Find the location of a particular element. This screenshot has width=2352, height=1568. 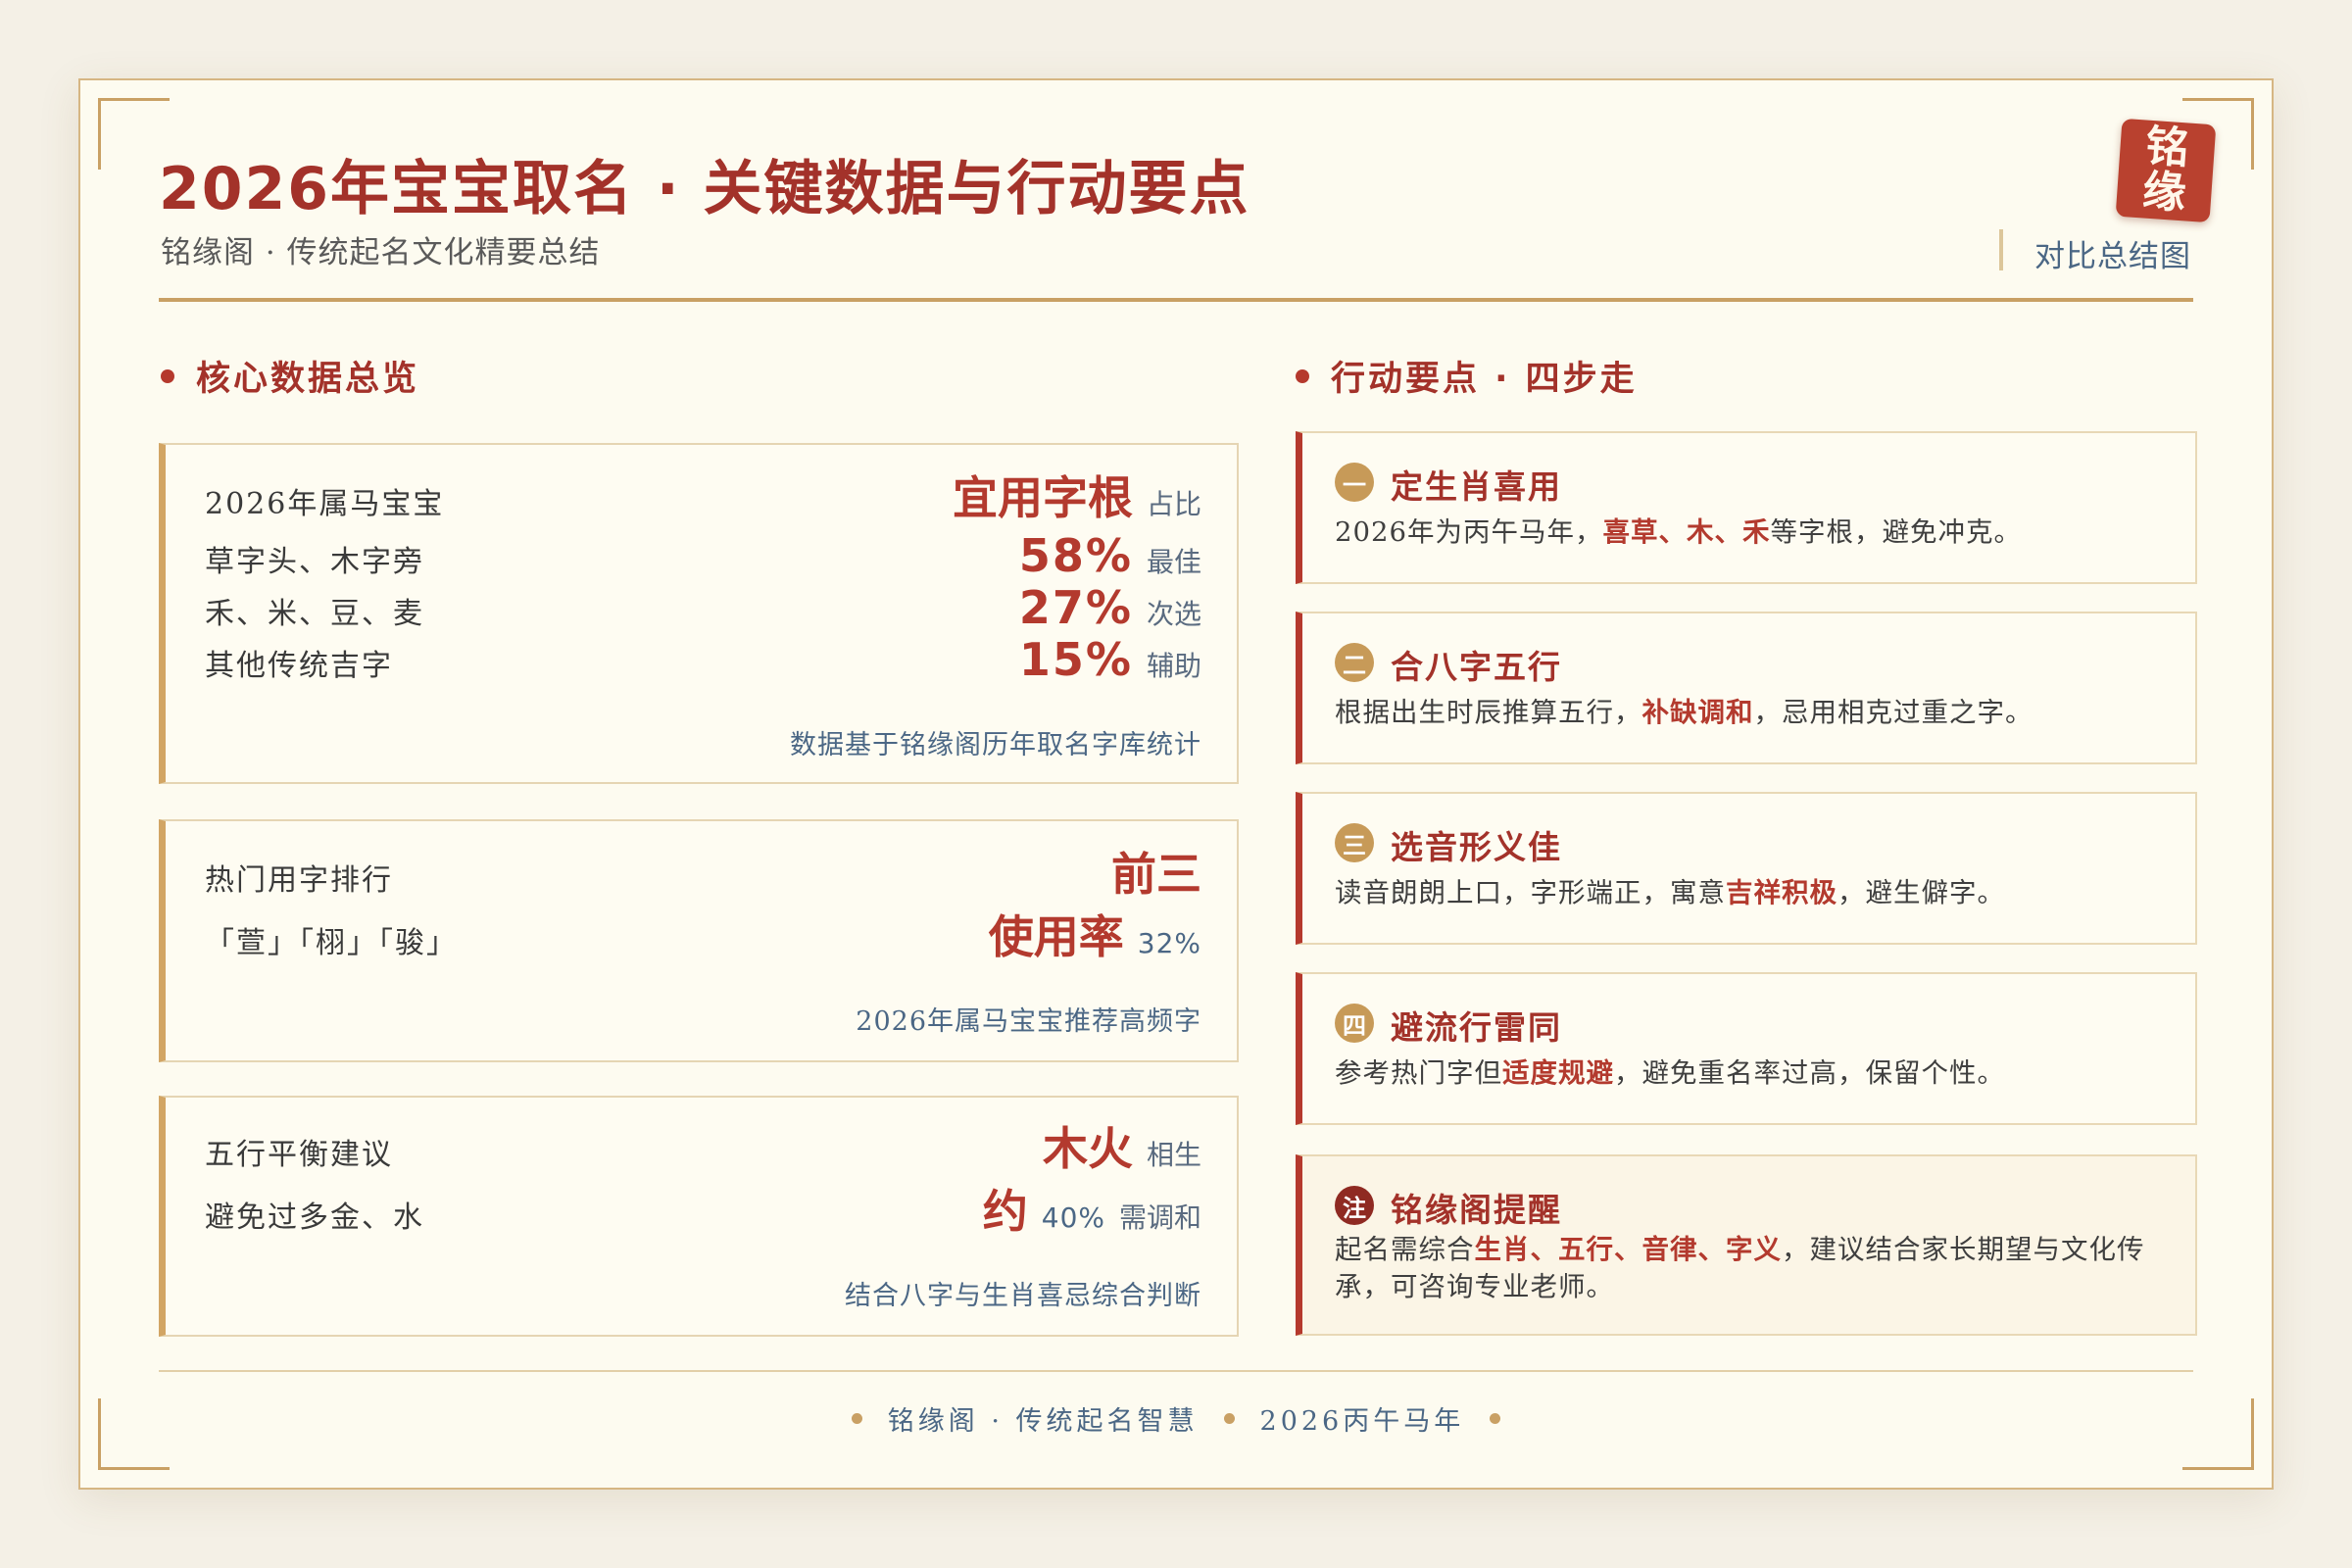

compare-summary-label: 对比总结图 is located at coordinates (2112, 256).